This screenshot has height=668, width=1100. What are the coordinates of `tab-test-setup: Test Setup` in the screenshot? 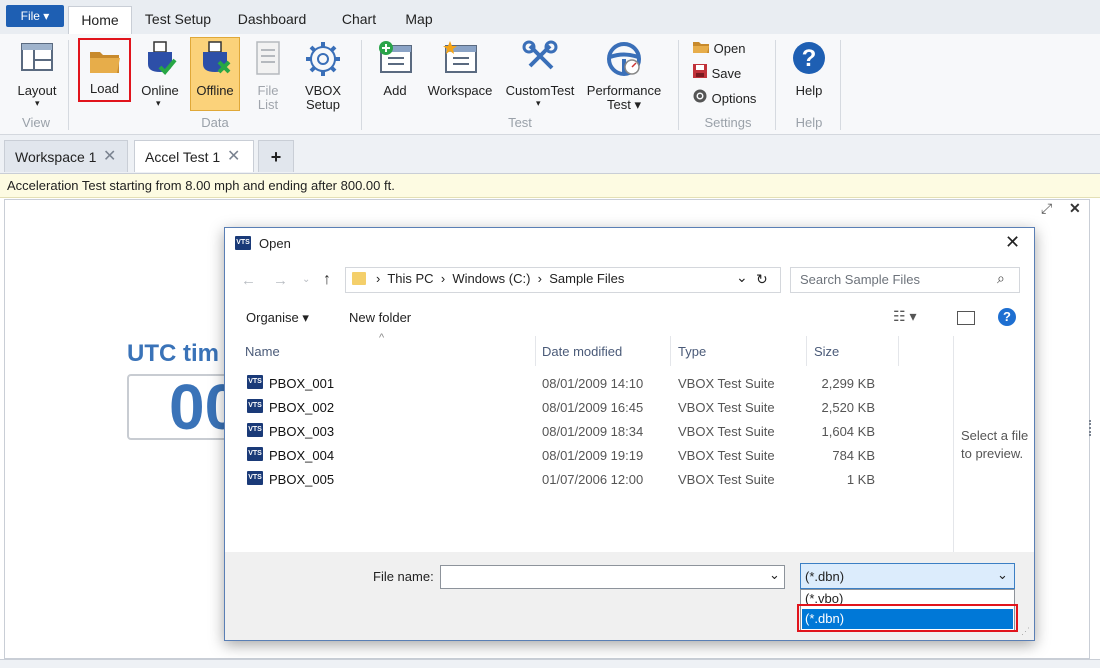 It's located at (178, 20).